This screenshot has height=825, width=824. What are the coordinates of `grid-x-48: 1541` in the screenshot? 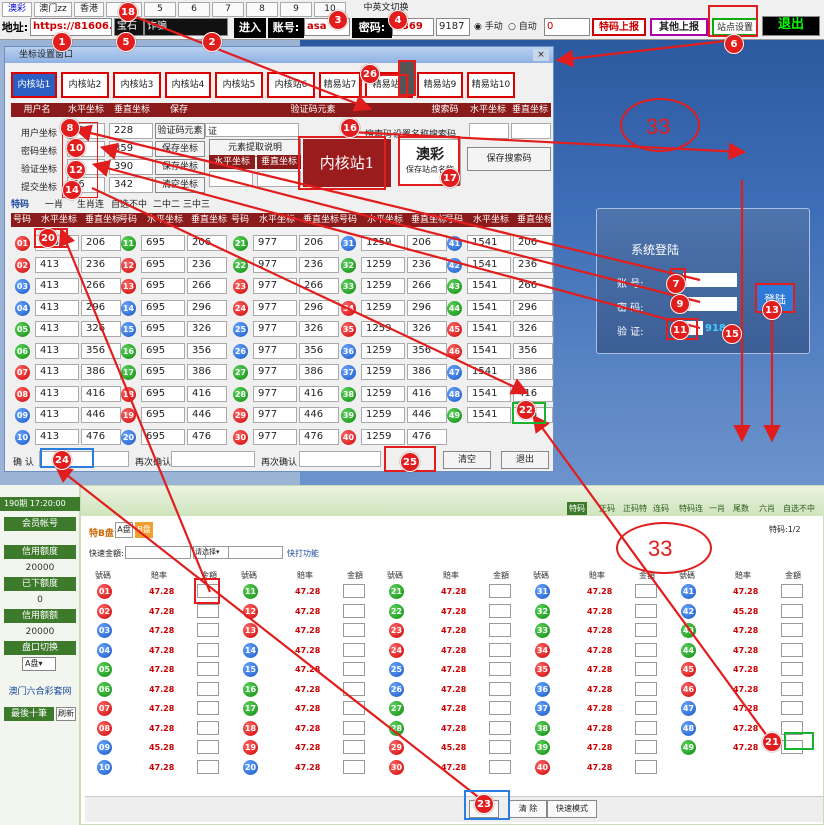 It's located at (489, 393).